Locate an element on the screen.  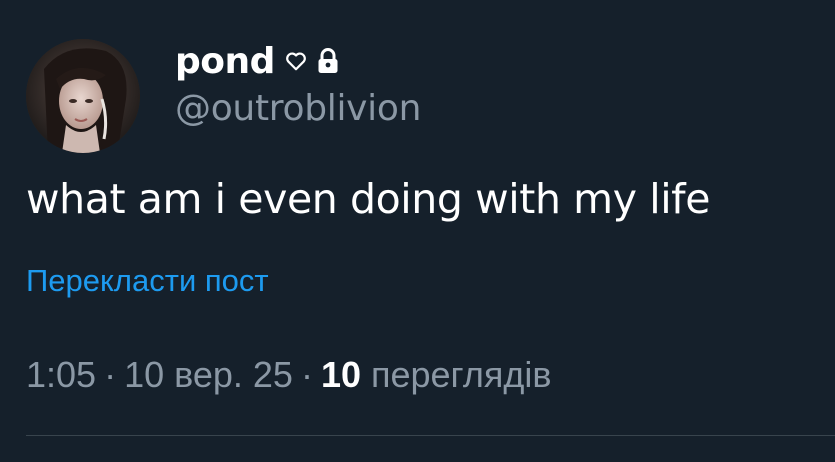
tweet-meta: 1:05 · 10 вер. 25 · 10 переглядів is located at coordinates (289, 375).